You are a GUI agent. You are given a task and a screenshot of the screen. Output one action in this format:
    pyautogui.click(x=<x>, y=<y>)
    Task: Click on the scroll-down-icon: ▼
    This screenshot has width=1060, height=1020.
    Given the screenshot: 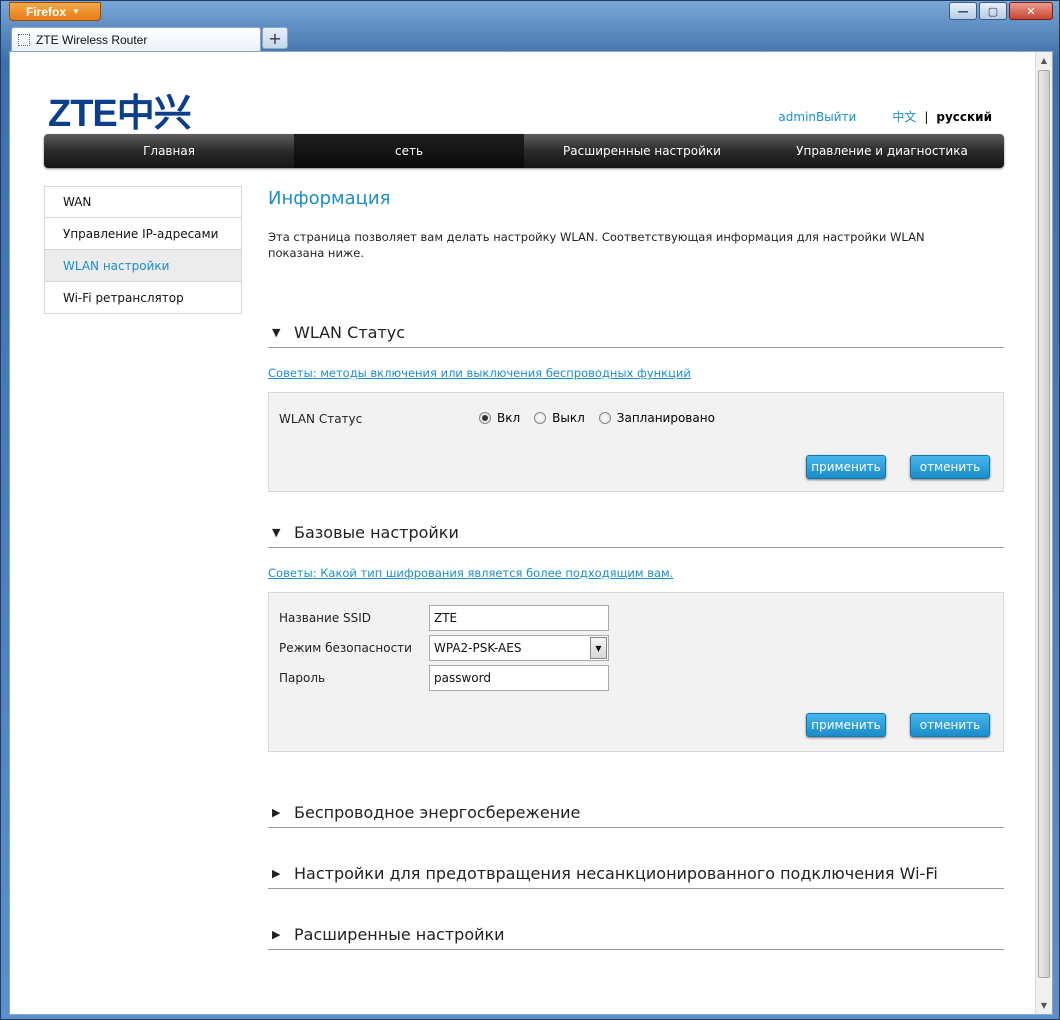 What is the action you would take?
    pyautogui.click(x=1044, y=1005)
    